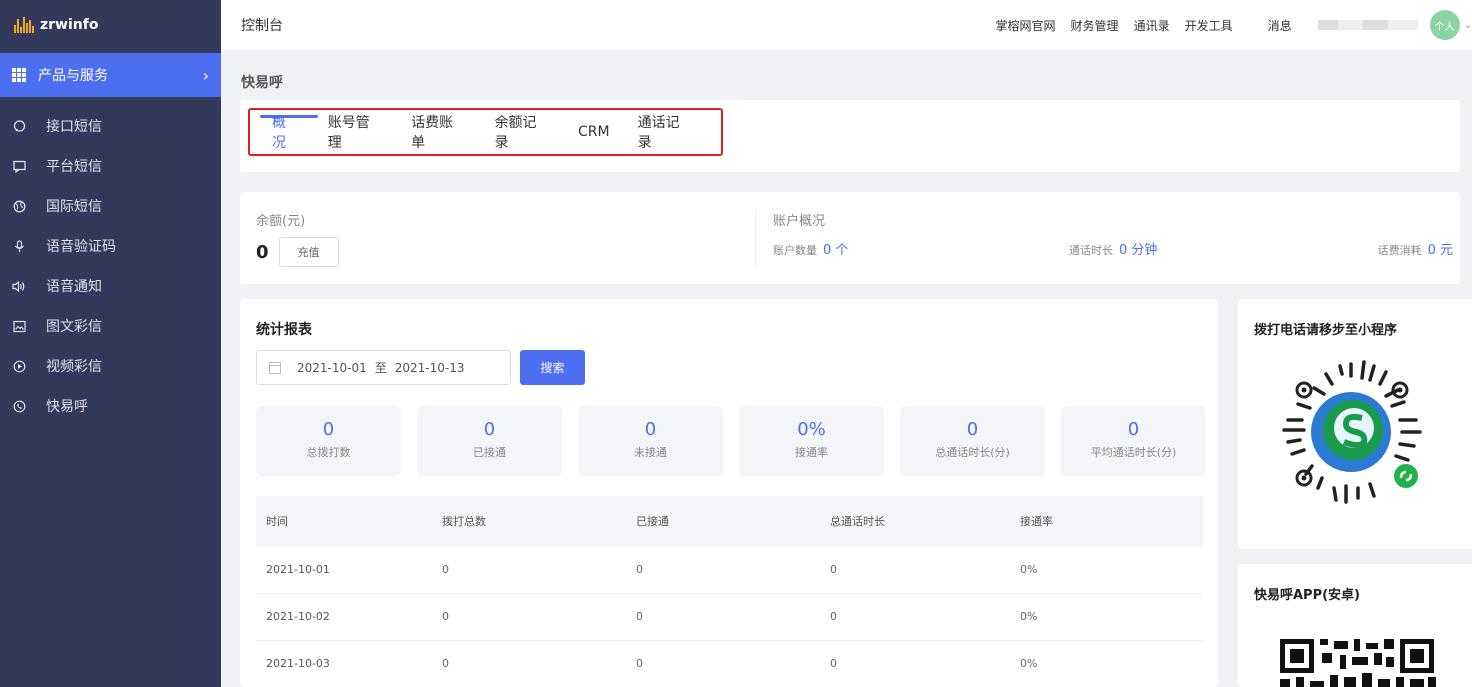 The height and width of the screenshot is (687, 1472). What do you see at coordinates (729, 663) in the screenshot?
I see `table-row: 2021-10-03 0 0 0 0%` at bounding box center [729, 663].